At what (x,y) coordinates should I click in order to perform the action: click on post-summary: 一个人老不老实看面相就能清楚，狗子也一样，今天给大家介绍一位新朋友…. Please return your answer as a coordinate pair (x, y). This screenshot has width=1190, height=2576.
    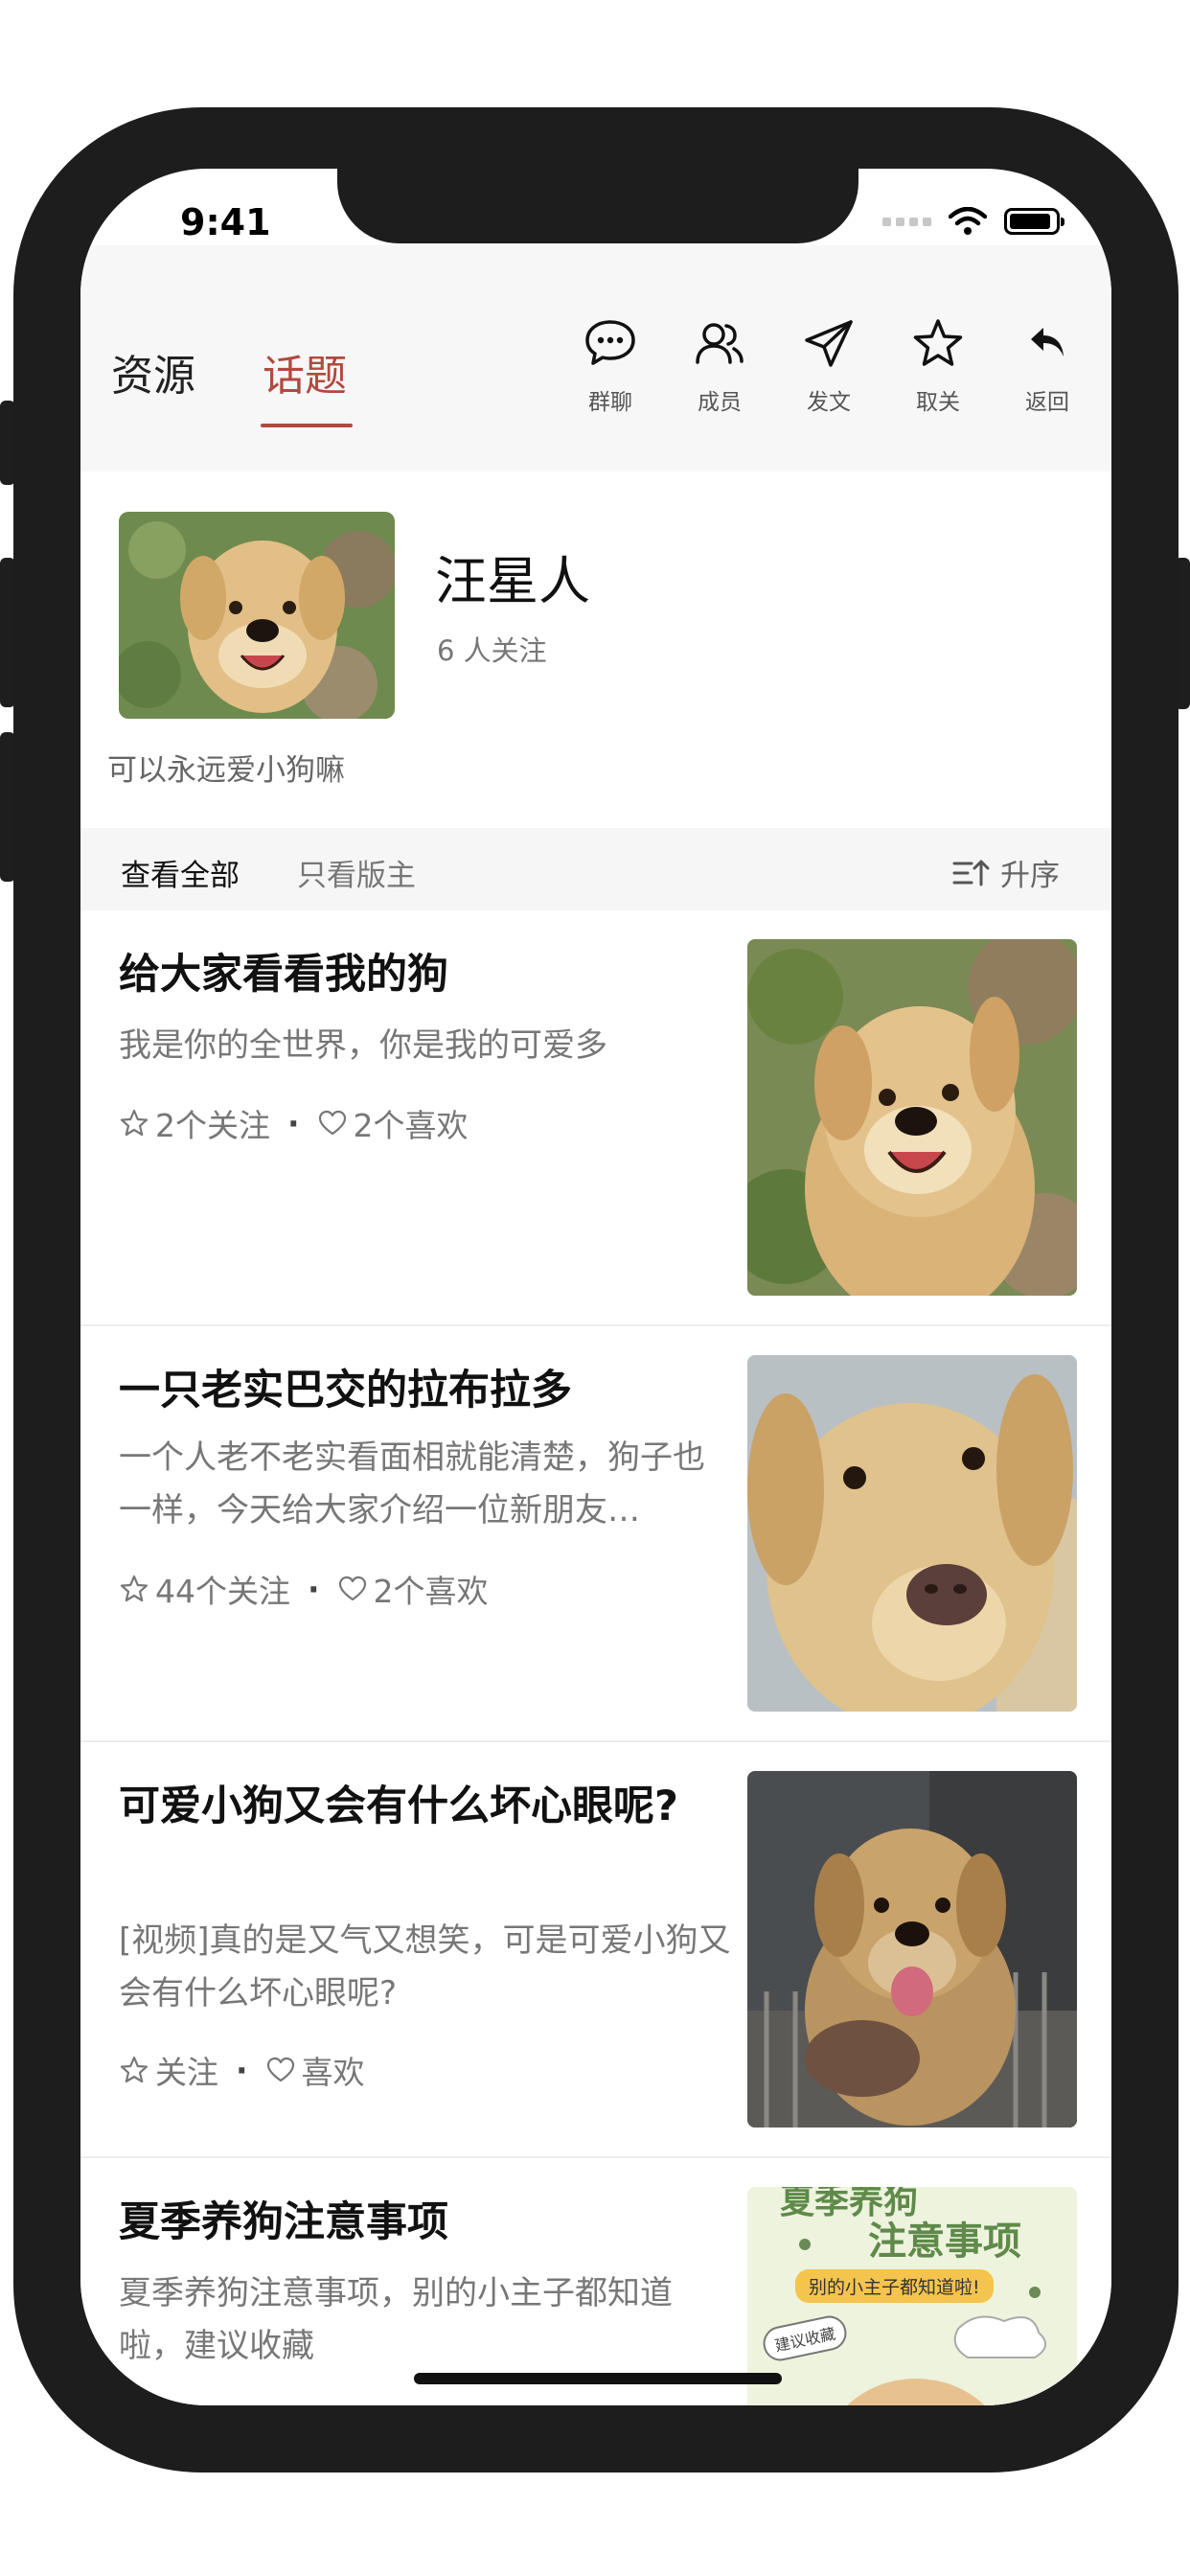
    Looking at the image, I should click on (412, 1484).